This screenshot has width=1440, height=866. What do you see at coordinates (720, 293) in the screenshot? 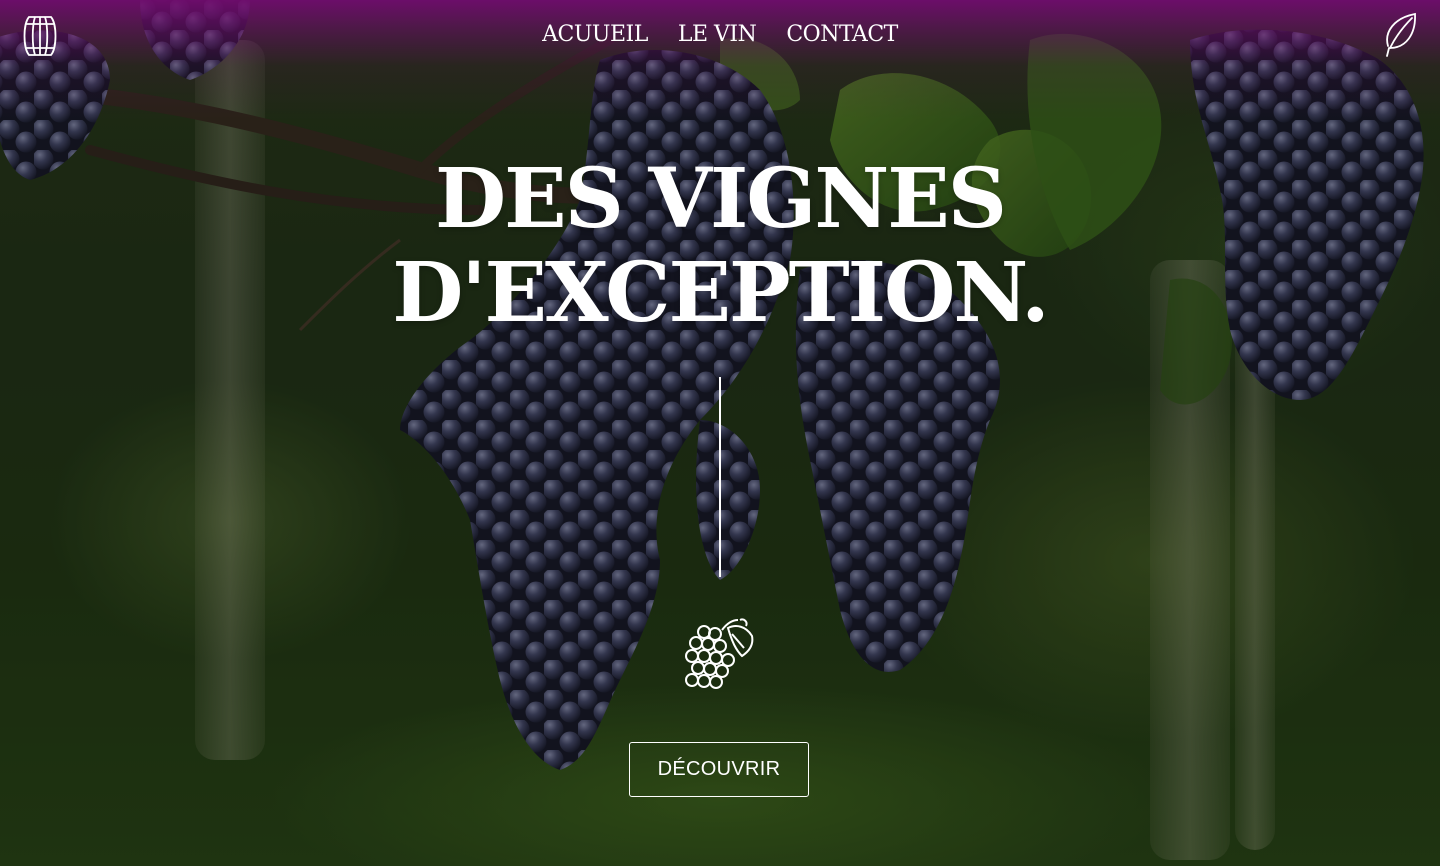
I see `hero-title-line-2: D'EXCEPTION.` at bounding box center [720, 293].